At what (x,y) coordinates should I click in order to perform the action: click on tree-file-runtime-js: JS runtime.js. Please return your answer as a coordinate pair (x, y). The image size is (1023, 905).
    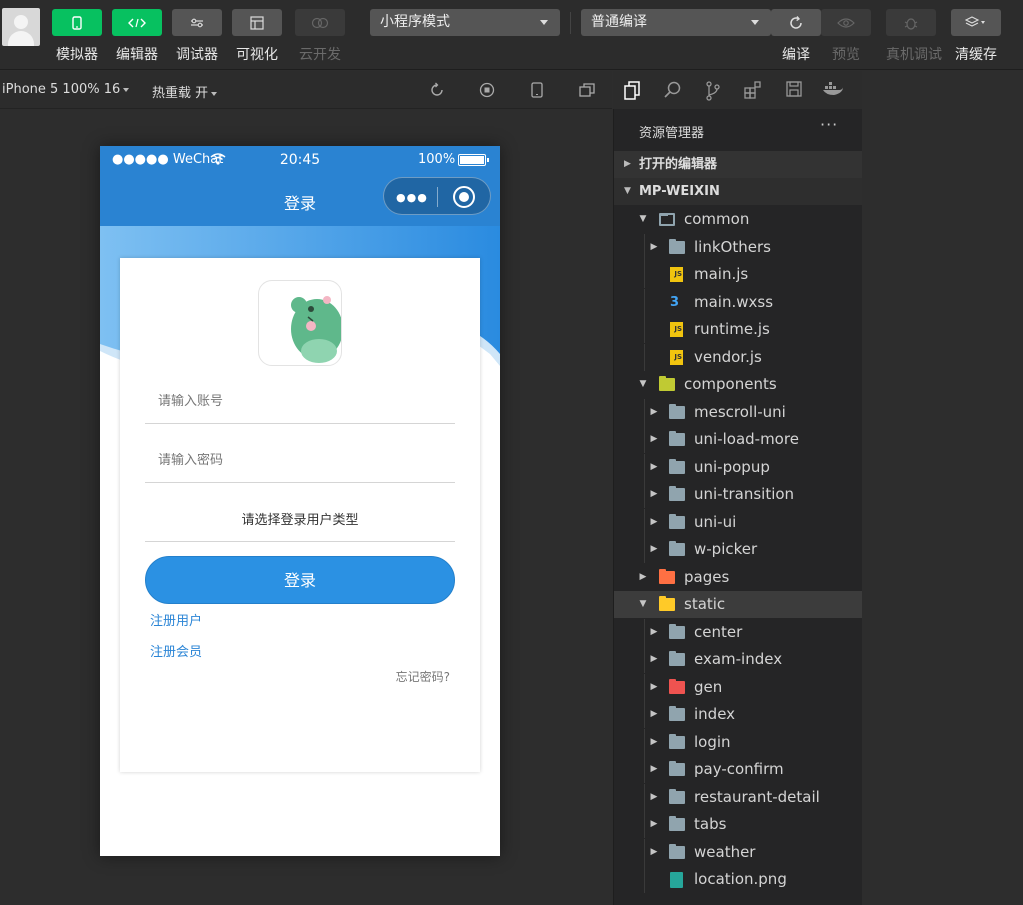
    Looking at the image, I should click on (738, 329).